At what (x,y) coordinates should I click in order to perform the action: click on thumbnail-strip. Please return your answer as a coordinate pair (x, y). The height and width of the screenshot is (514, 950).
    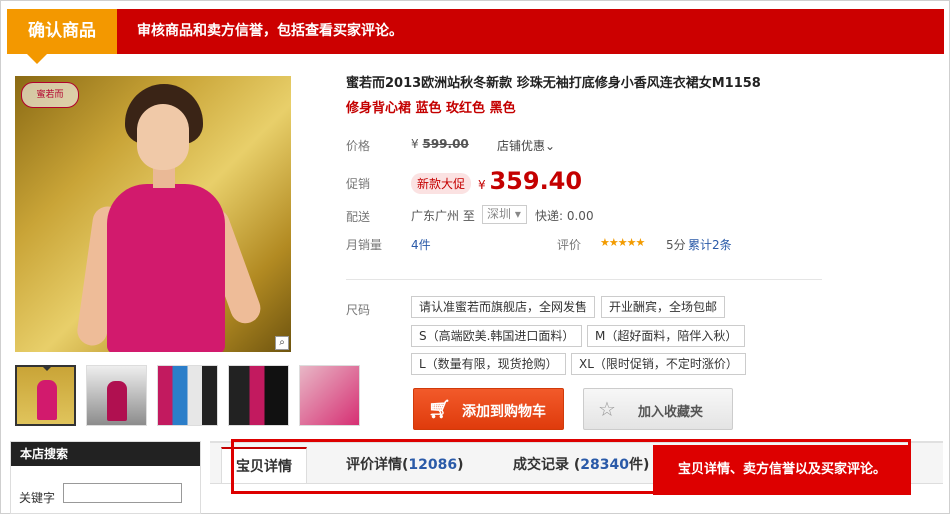
    Looking at the image, I should click on (187, 395).